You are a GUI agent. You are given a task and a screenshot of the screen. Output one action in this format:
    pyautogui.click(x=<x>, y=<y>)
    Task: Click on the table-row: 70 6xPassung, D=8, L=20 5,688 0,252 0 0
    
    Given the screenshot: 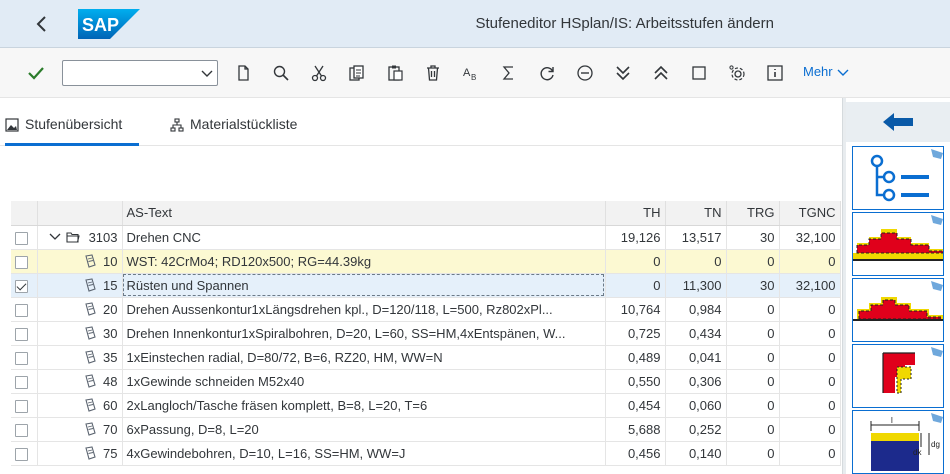 What is the action you would take?
    pyautogui.click(x=426, y=429)
    